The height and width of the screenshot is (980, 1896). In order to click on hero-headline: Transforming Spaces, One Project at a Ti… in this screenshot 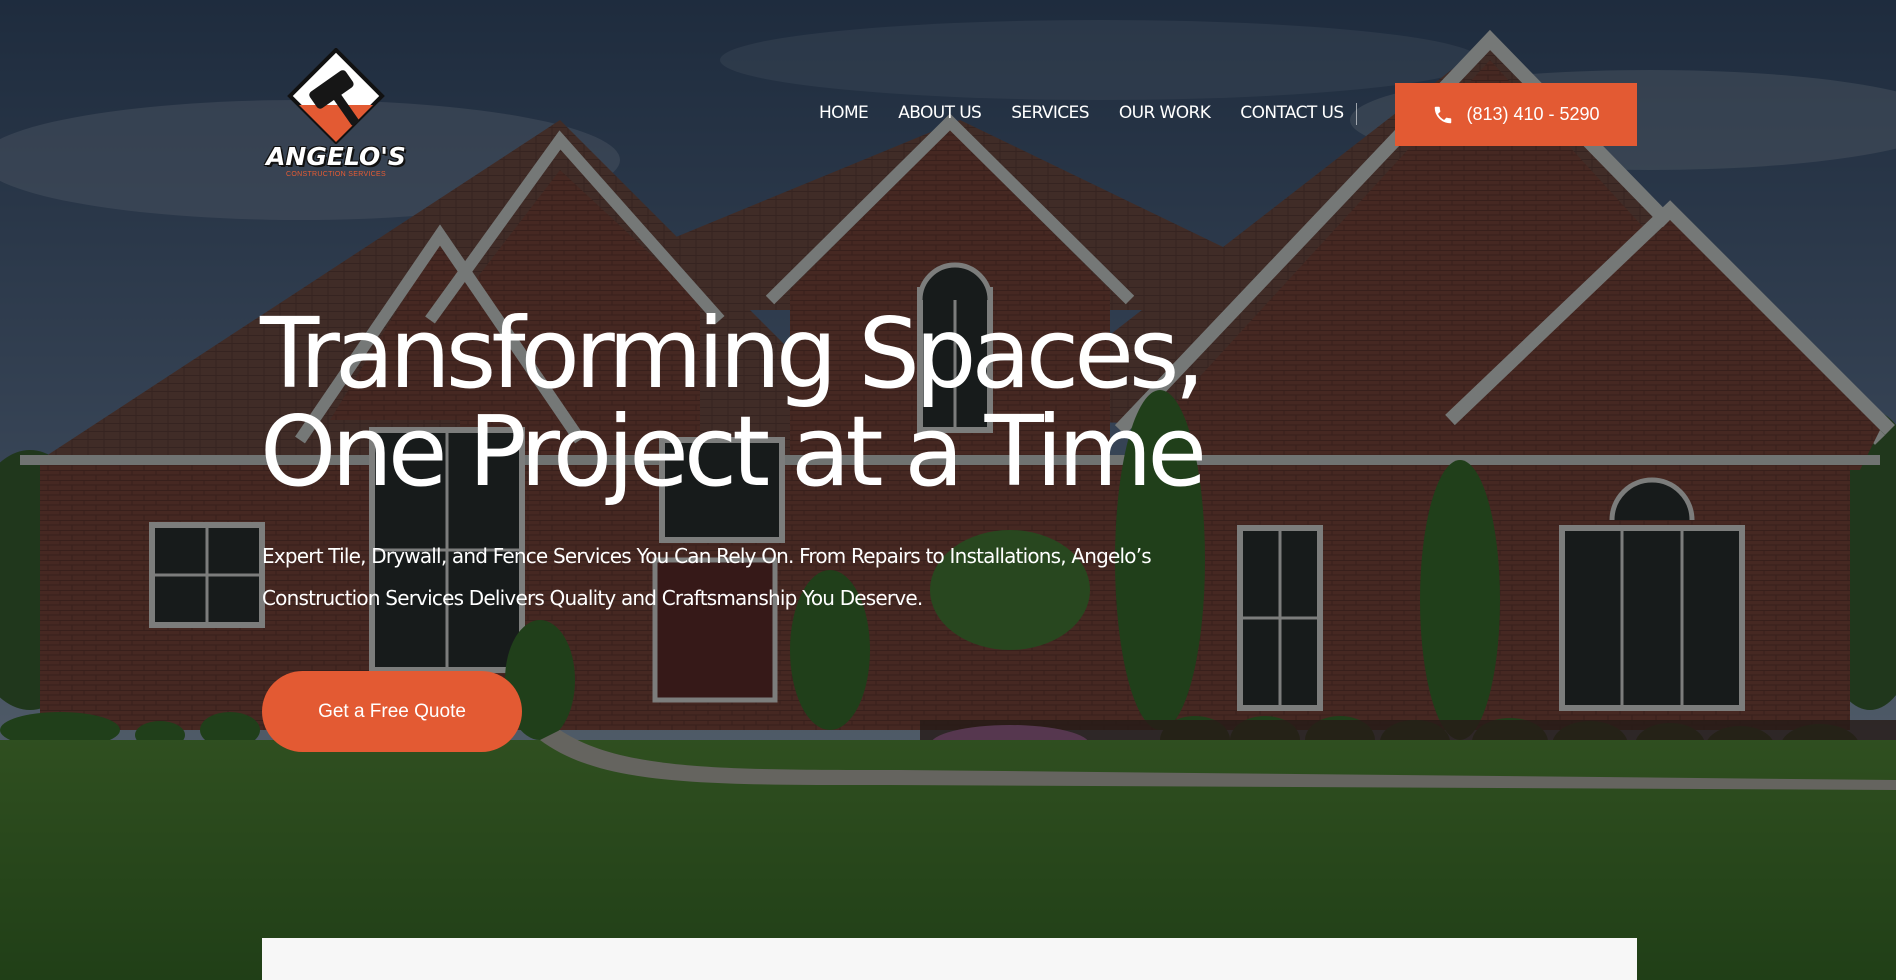, I will do `click(733, 402)`.